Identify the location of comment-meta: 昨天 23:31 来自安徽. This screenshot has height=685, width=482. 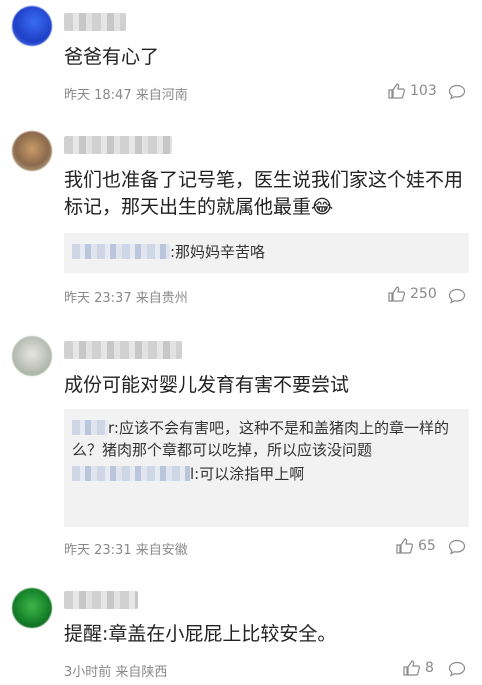
(126, 548).